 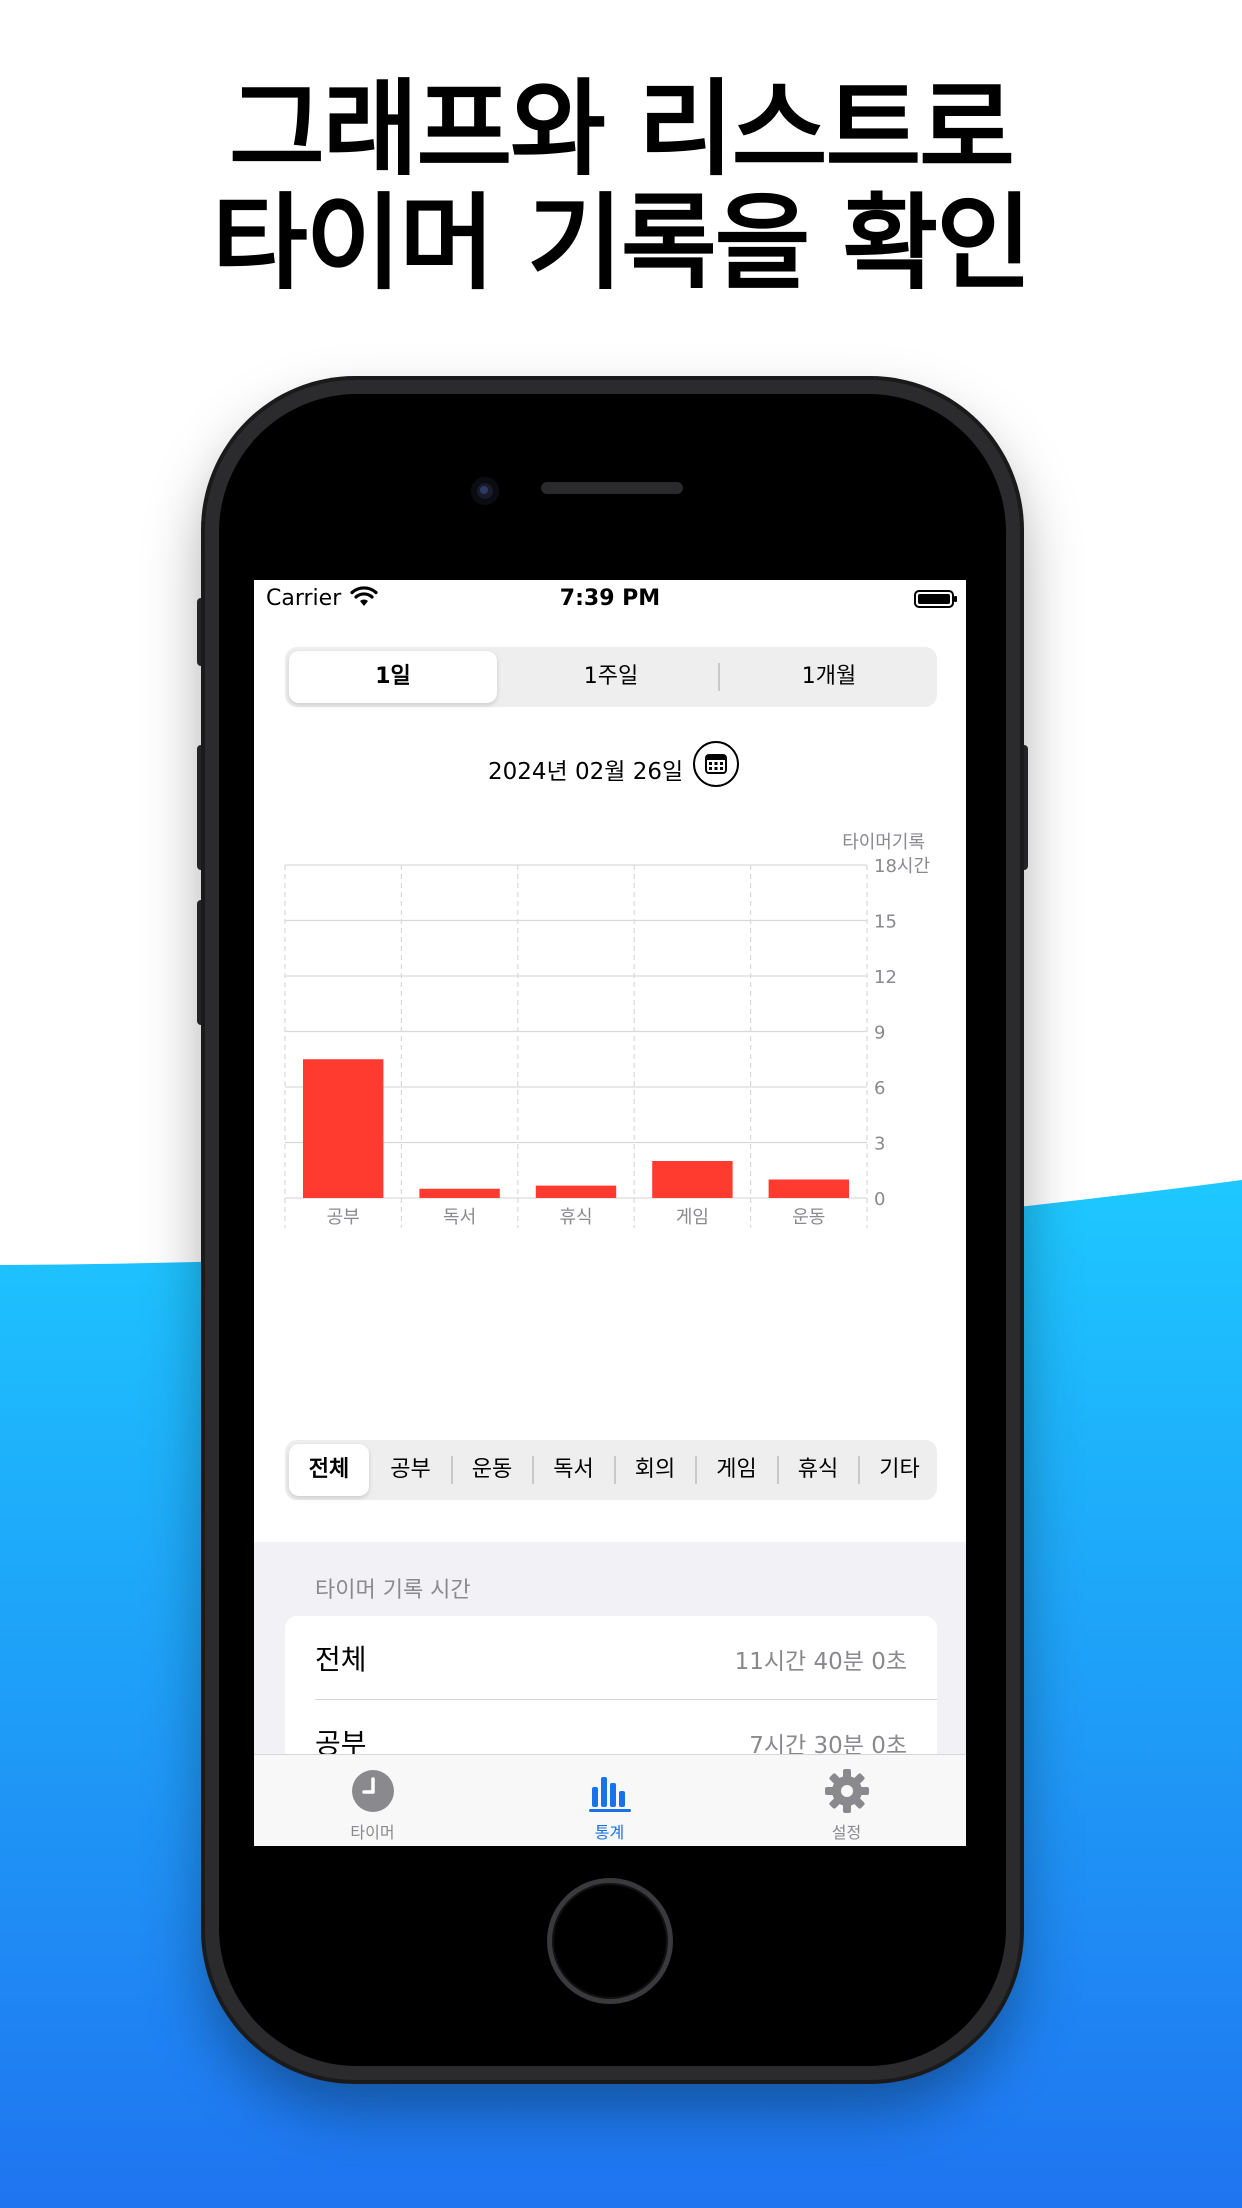 I want to click on tab-label: 타이머, so click(x=372, y=1832).